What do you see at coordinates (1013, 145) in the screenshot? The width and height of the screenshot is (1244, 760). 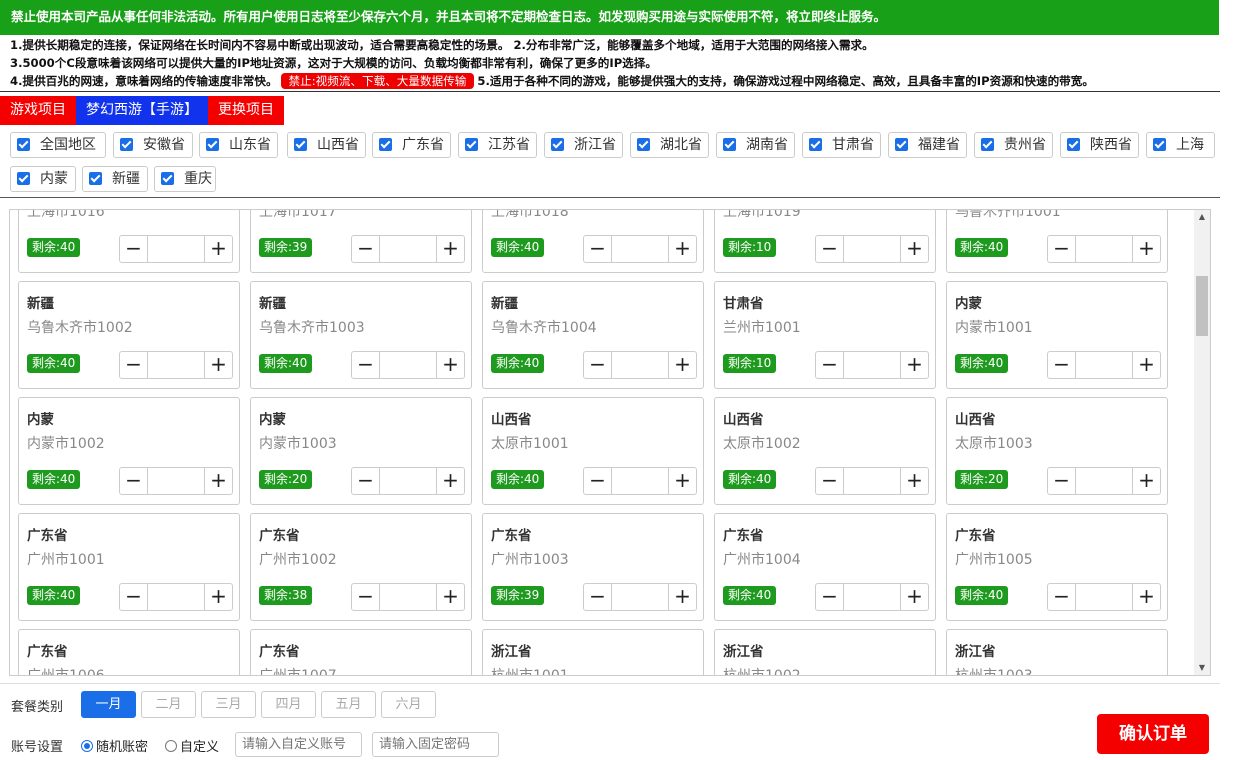 I see `region-checkbox: 贵州省` at bounding box center [1013, 145].